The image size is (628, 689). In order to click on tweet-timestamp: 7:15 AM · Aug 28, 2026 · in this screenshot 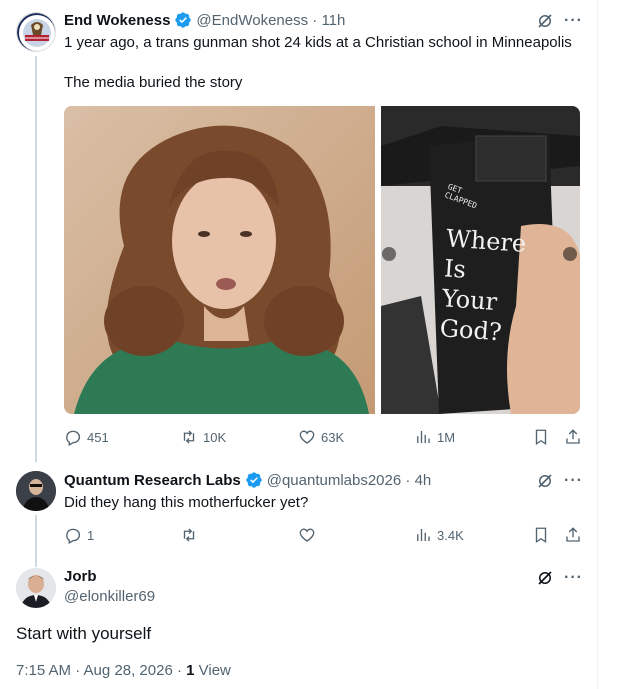, I will do `click(101, 670)`.